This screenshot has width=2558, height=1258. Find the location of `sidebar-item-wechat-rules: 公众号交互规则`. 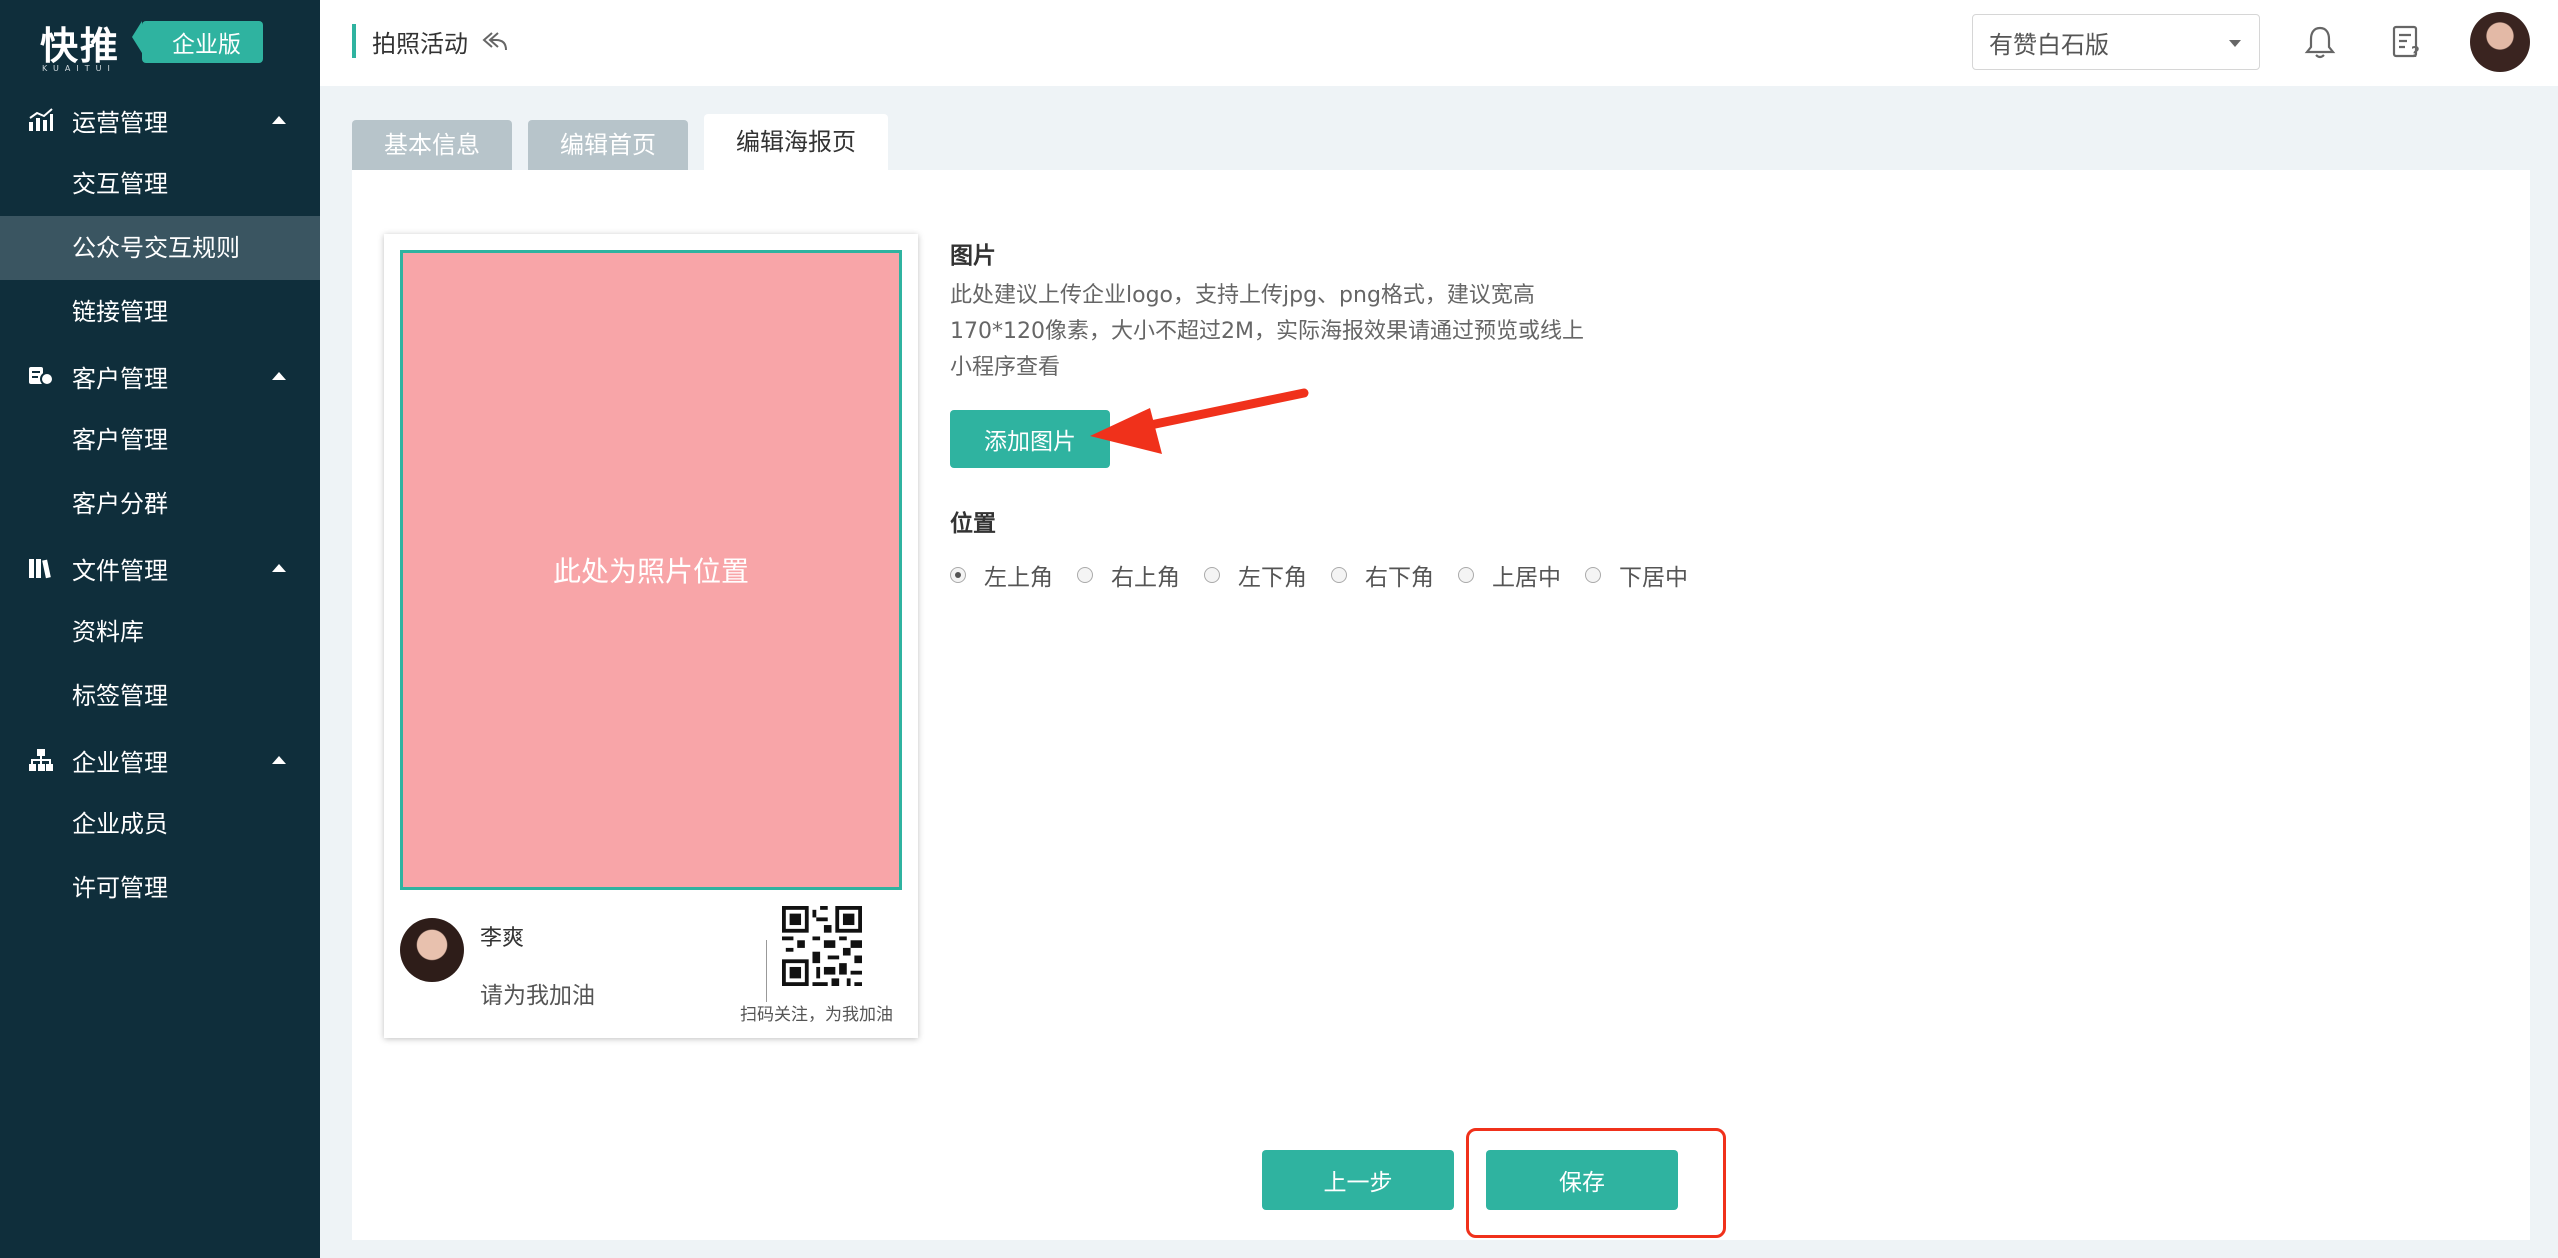

sidebar-item-wechat-rules: 公众号交互规则 is located at coordinates (160, 248).